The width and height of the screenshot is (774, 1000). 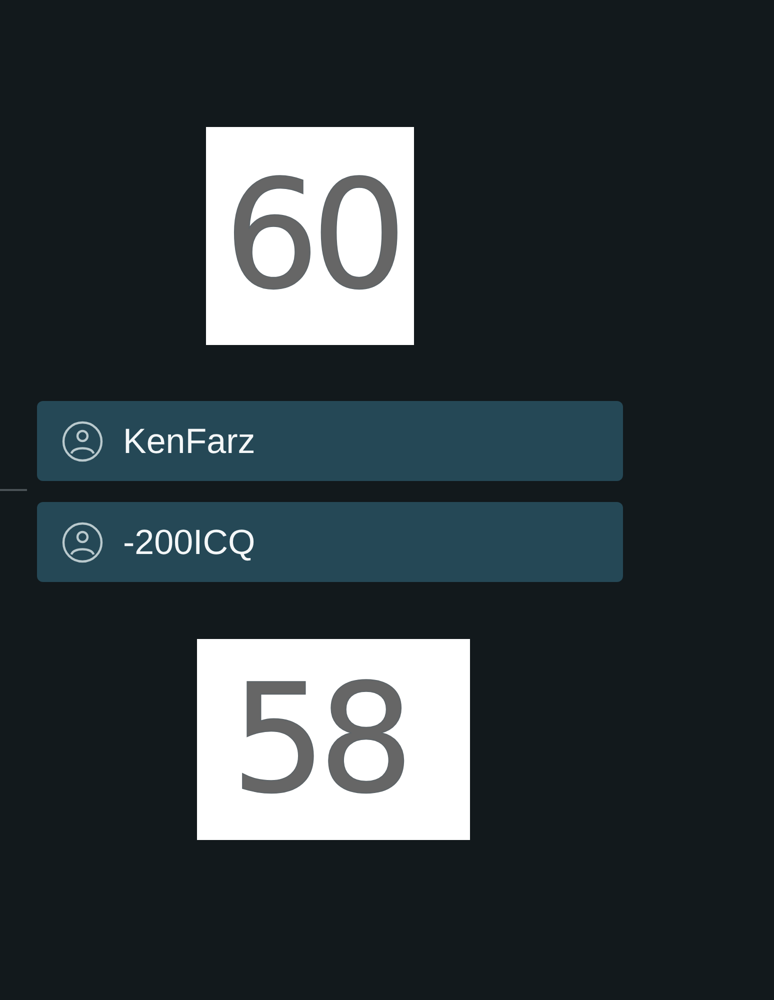 What do you see at coordinates (310, 236) in the screenshot?
I see `score-number: 60` at bounding box center [310, 236].